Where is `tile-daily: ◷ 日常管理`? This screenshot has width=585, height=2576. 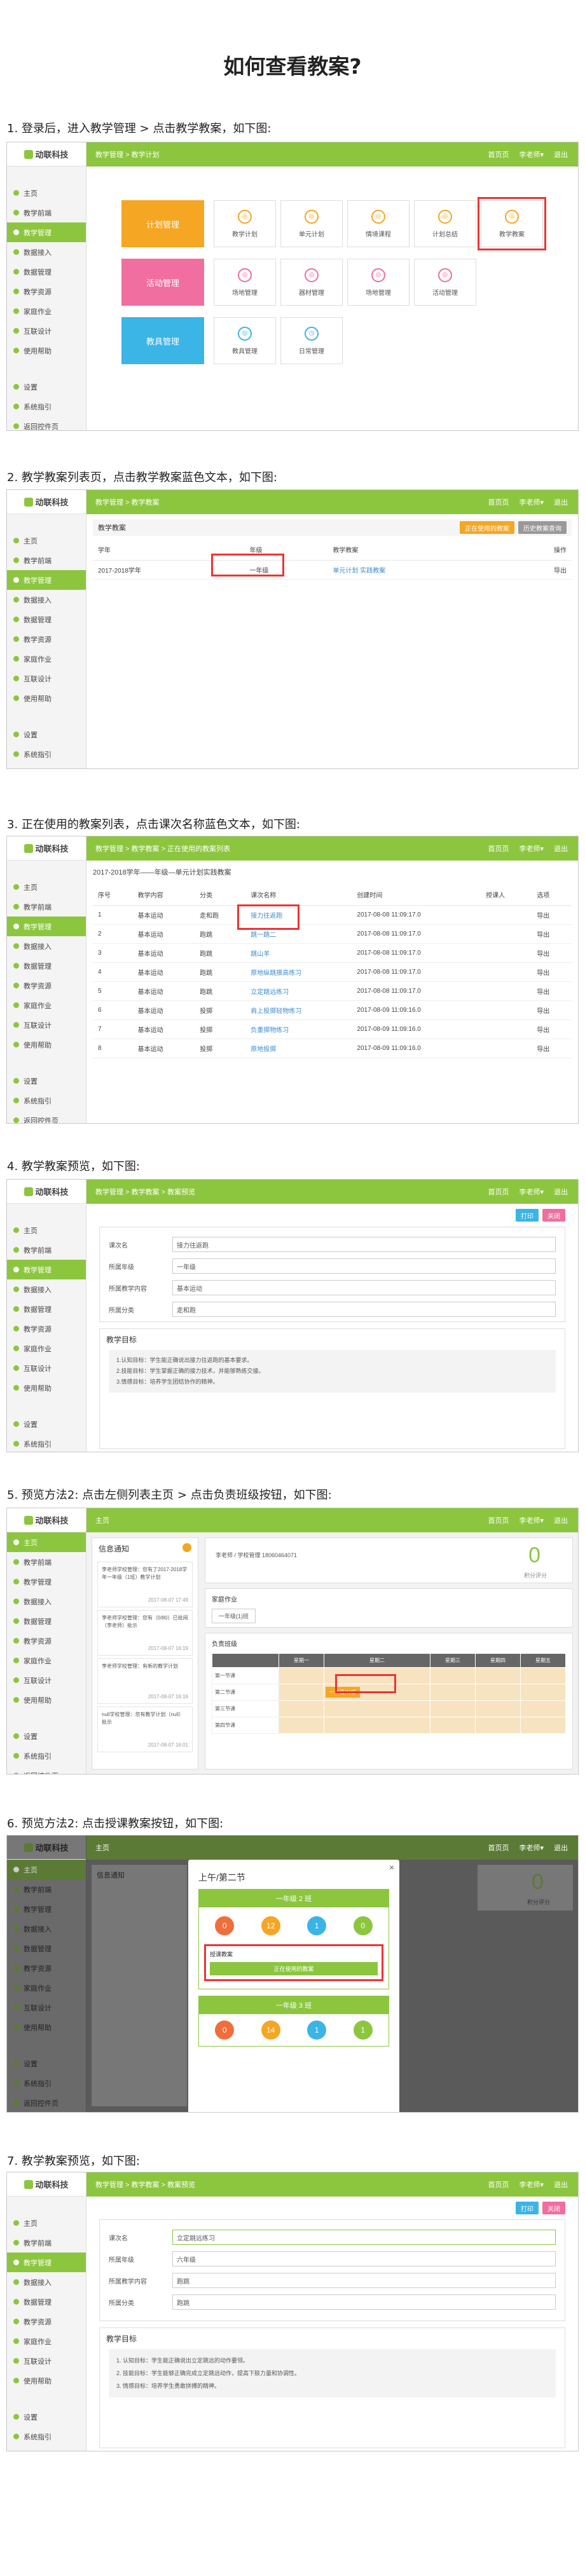 tile-daily: ◷ 日常管理 is located at coordinates (311, 340).